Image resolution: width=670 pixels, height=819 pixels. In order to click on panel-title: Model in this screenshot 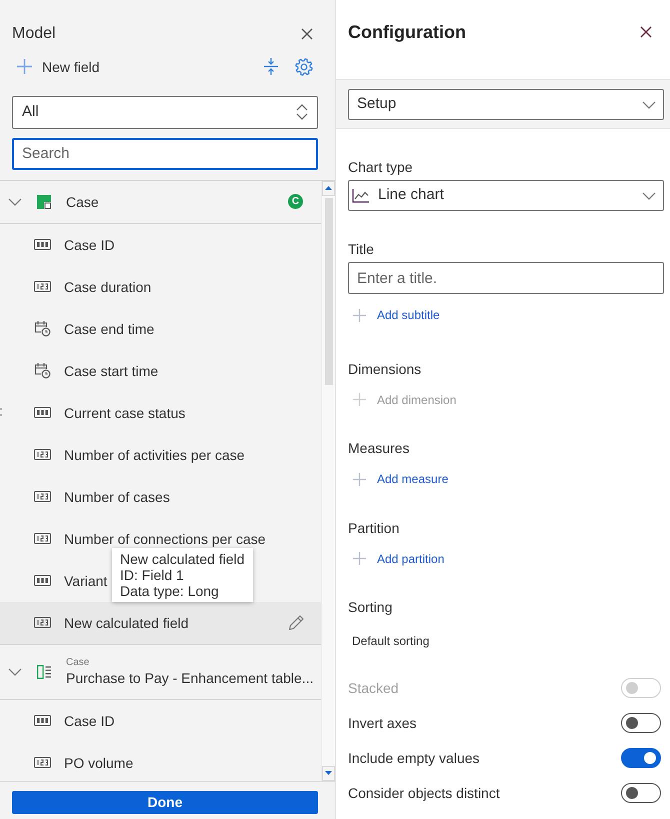, I will do `click(34, 34)`.